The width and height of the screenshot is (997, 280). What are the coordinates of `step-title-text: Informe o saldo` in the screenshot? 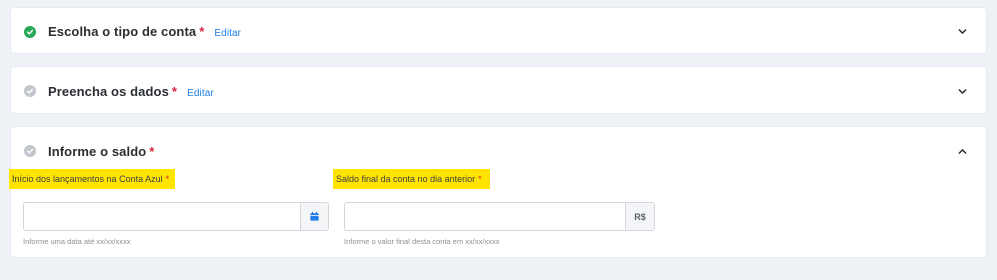 It's located at (97, 151).